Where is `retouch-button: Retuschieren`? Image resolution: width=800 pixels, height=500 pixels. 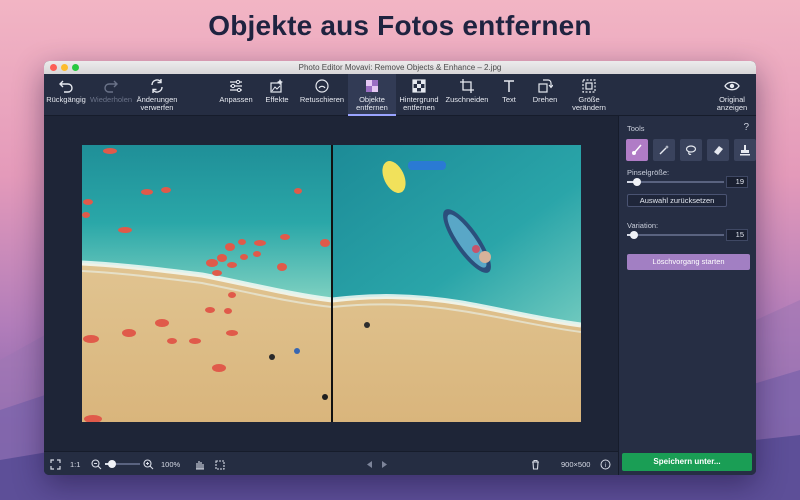 retouch-button: Retuschieren is located at coordinates (322, 95).